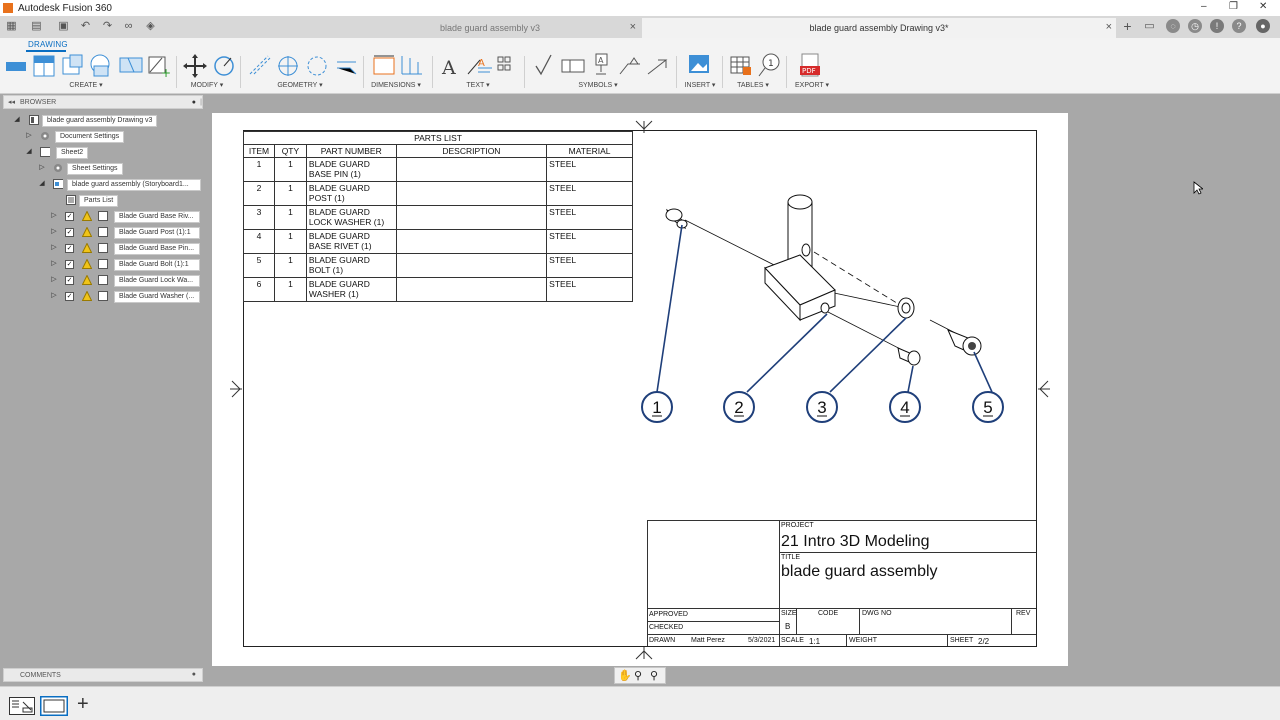 The height and width of the screenshot is (720, 1280). I want to click on tab-blade-guard-assembly: blade guard assembly v3 ×, so click(490, 28).